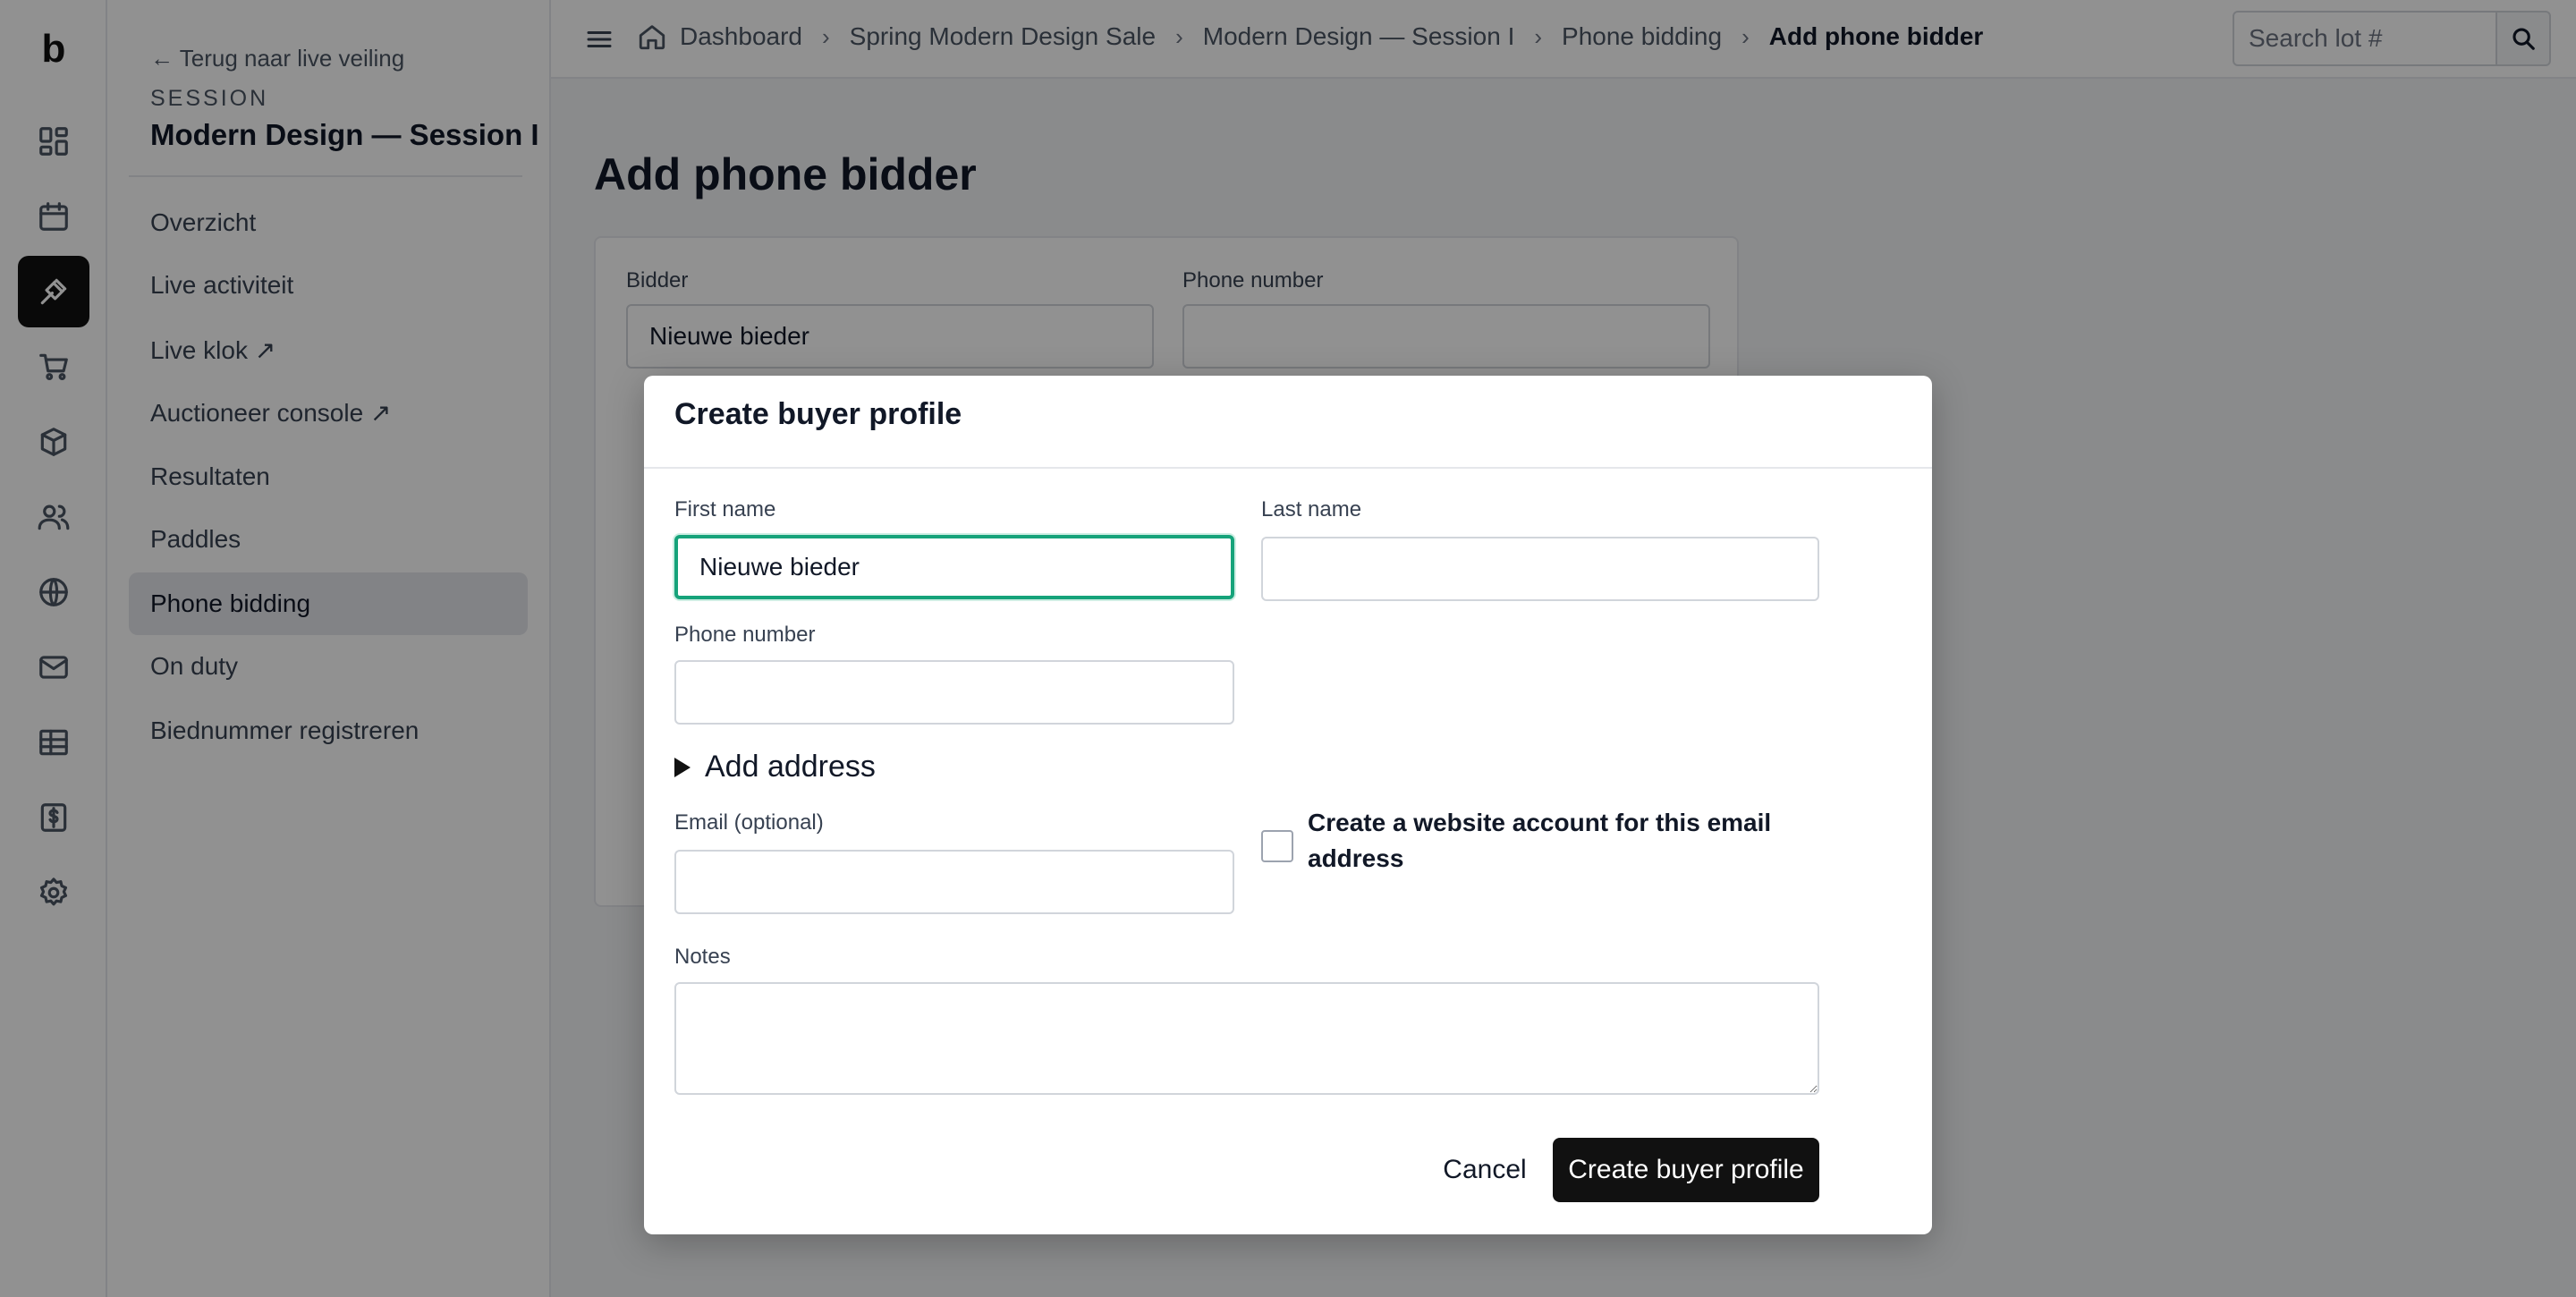 The image size is (2576, 1297). I want to click on notes-label: Notes, so click(702, 957).